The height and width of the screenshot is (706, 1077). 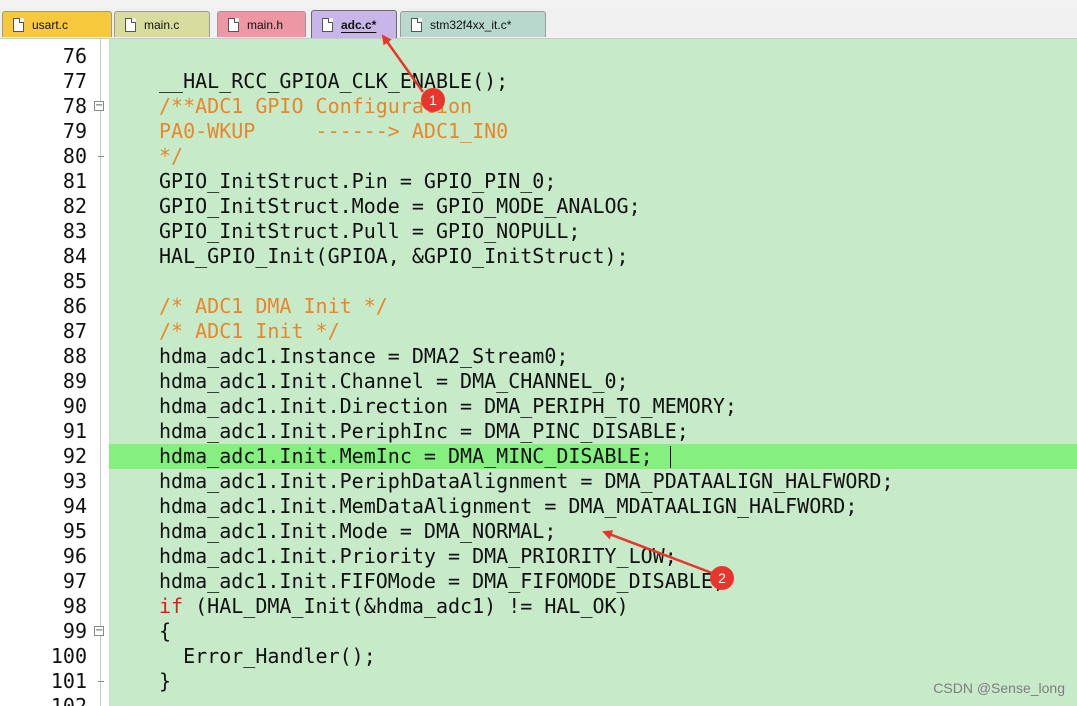 What do you see at coordinates (593, 231) in the screenshot?
I see `code-line: GPIO_InitStruct.Pull = GPIO_NOPULL;` at bounding box center [593, 231].